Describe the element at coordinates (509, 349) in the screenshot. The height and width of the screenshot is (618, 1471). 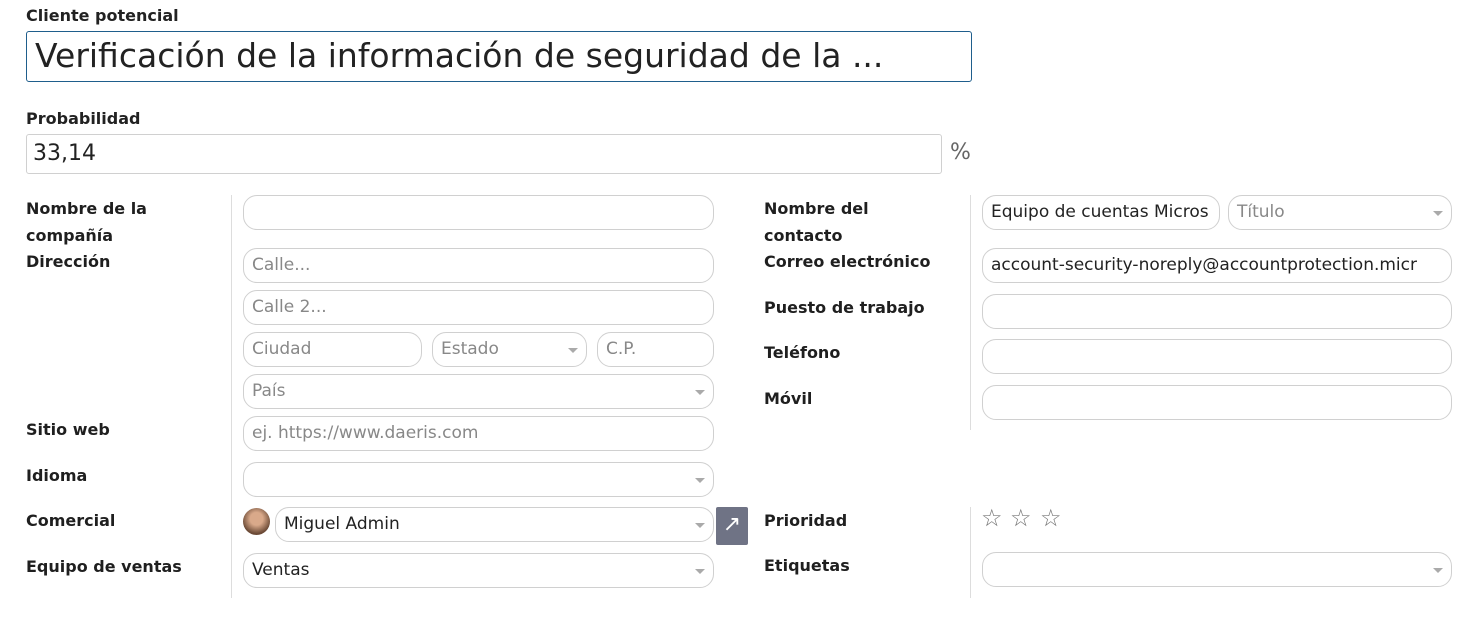
I see `state-select: Estado` at that location.